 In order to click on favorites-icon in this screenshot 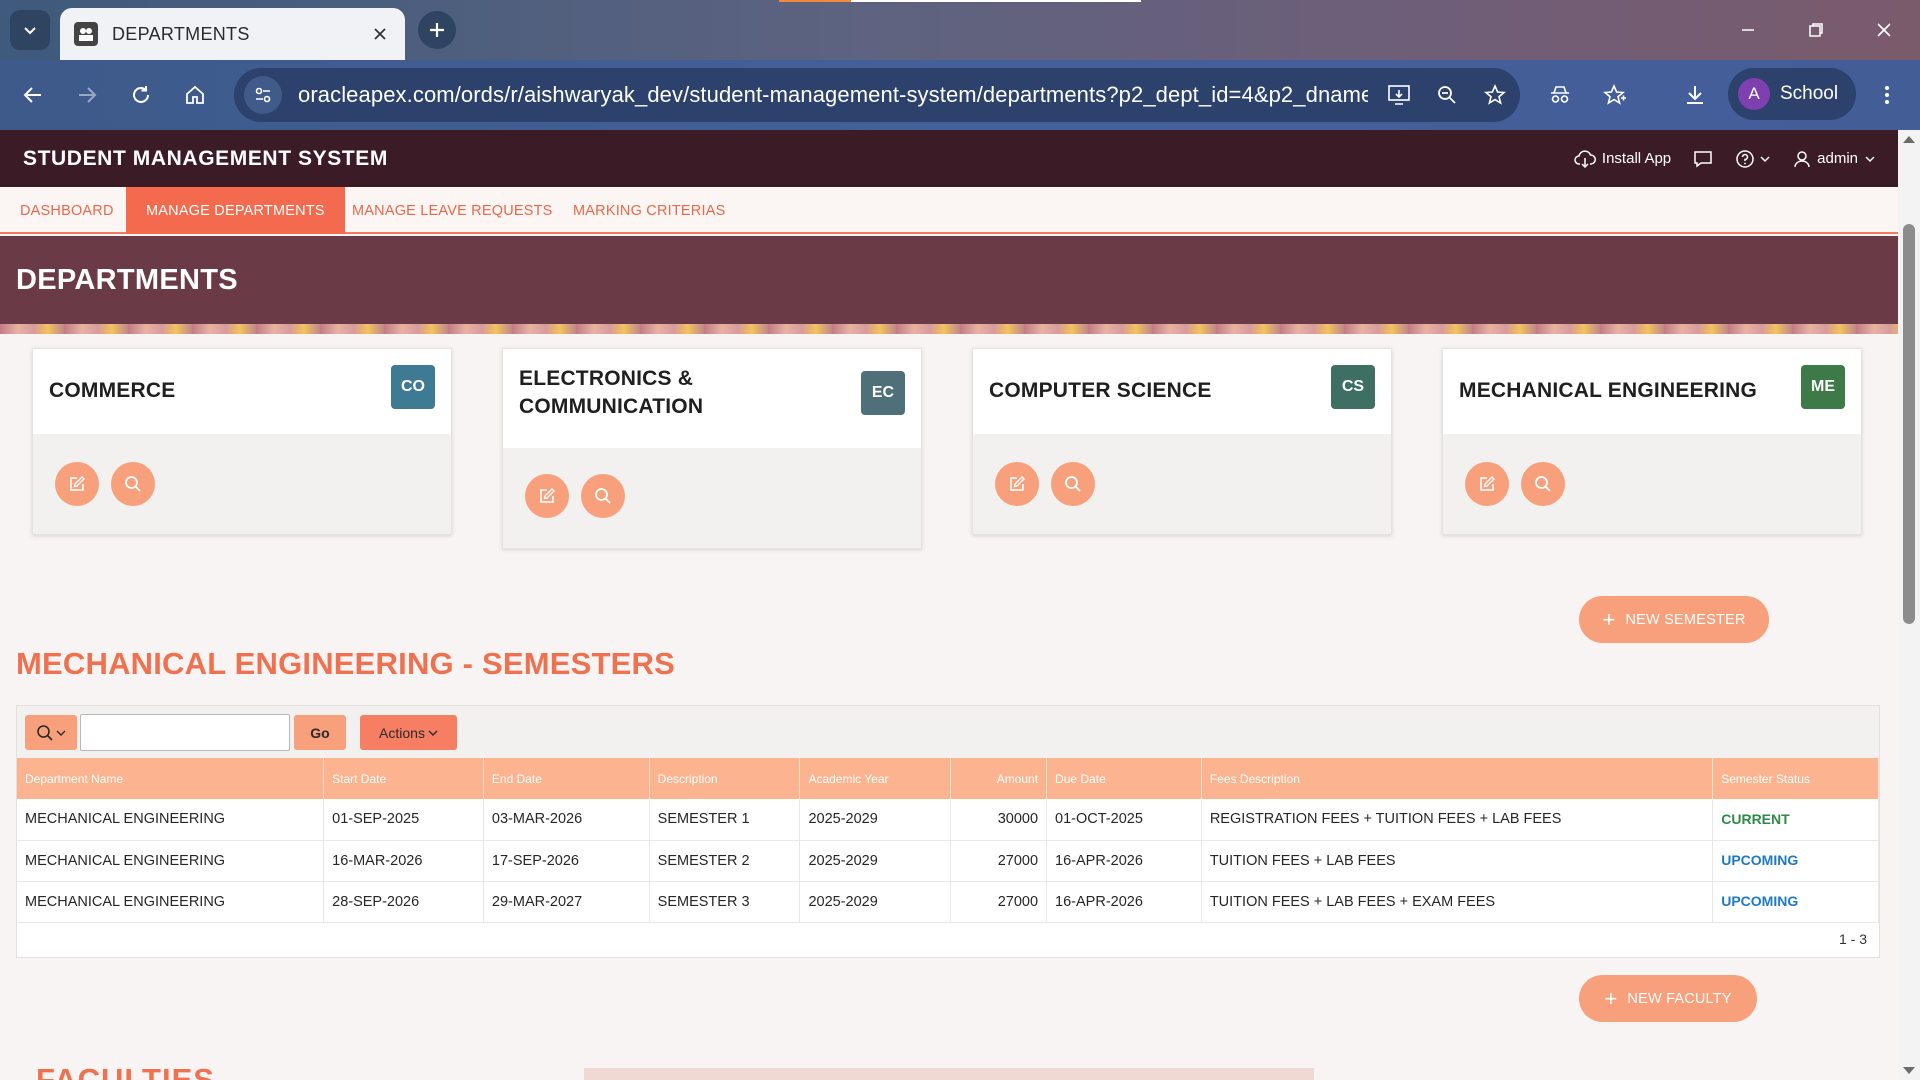, I will do `click(1615, 95)`.